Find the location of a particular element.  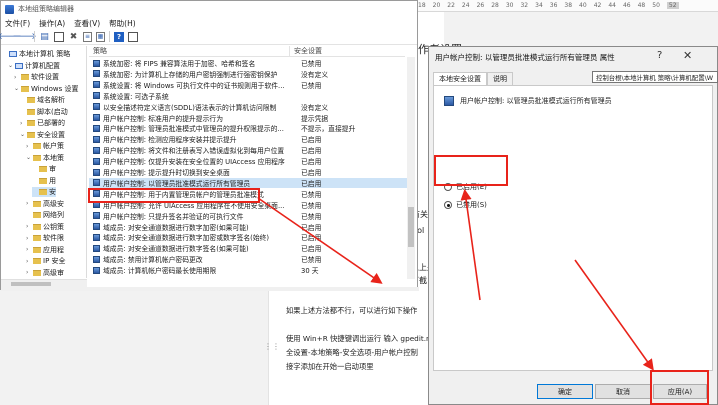

arrow-to-radio is located at coordinates (470, 244).